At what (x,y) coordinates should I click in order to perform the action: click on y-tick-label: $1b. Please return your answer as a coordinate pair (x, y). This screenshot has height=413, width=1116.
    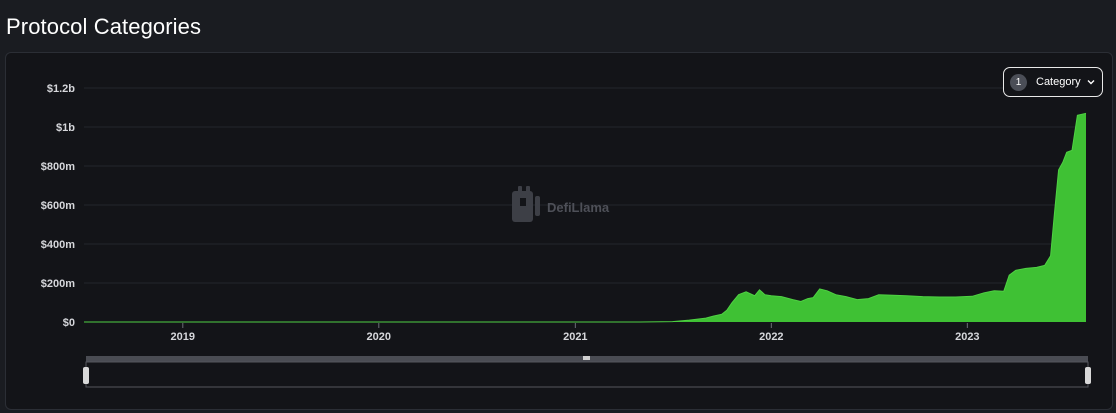
    Looking at the image, I should click on (65, 128).